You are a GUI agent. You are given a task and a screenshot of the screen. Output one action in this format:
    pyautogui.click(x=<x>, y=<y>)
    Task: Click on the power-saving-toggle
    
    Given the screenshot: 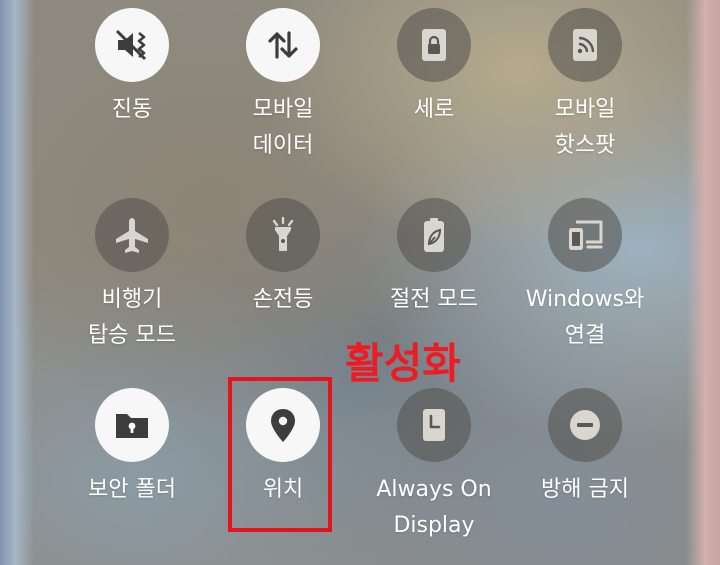 What is the action you would take?
    pyautogui.click(x=434, y=235)
    